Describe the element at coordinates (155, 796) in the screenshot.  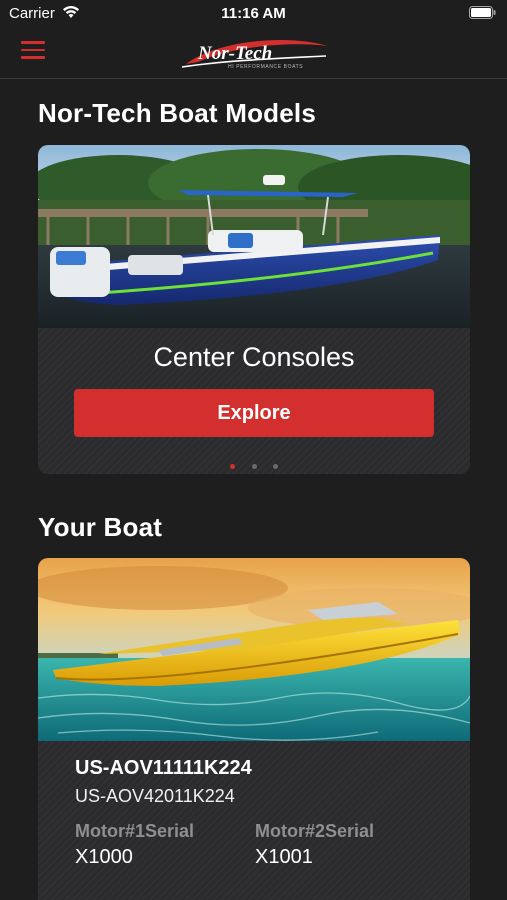
I see `hull-id-secondary: US-AOV42011K224` at that location.